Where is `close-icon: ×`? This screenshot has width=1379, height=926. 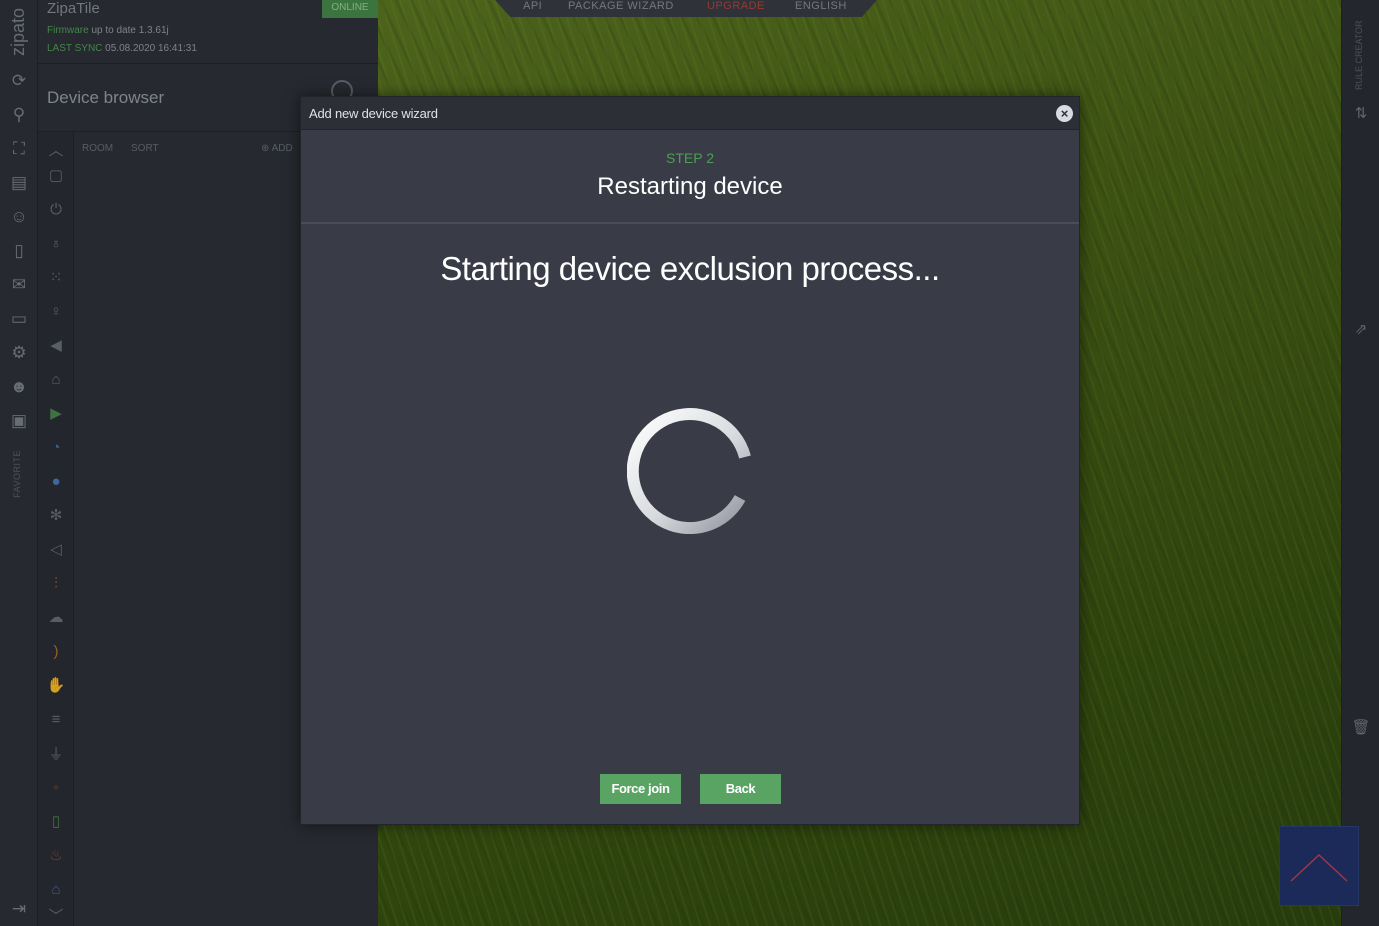 close-icon: × is located at coordinates (1064, 113).